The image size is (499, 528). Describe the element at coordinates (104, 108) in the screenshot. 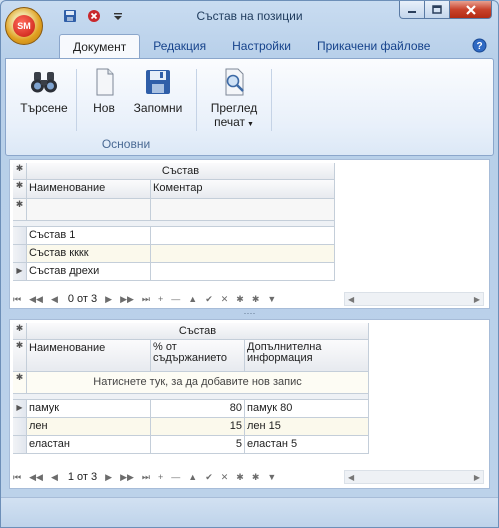

I see `new-button-label: Нов` at that location.